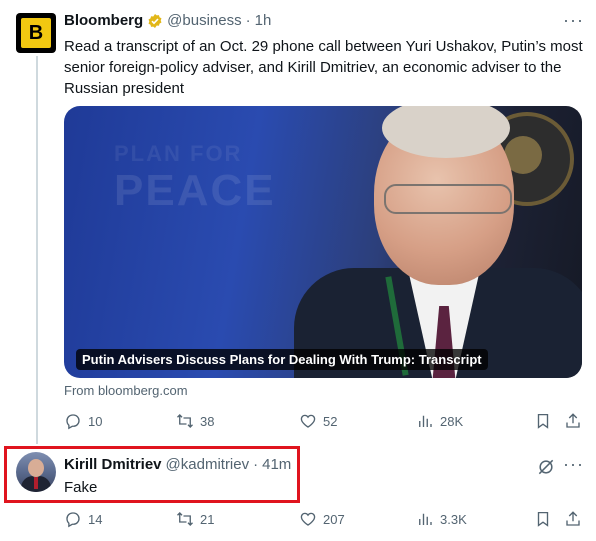  What do you see at coordinates (452, 421) in the screenshot?
I see `views-count: 28K` at bounding box center [452, 421].